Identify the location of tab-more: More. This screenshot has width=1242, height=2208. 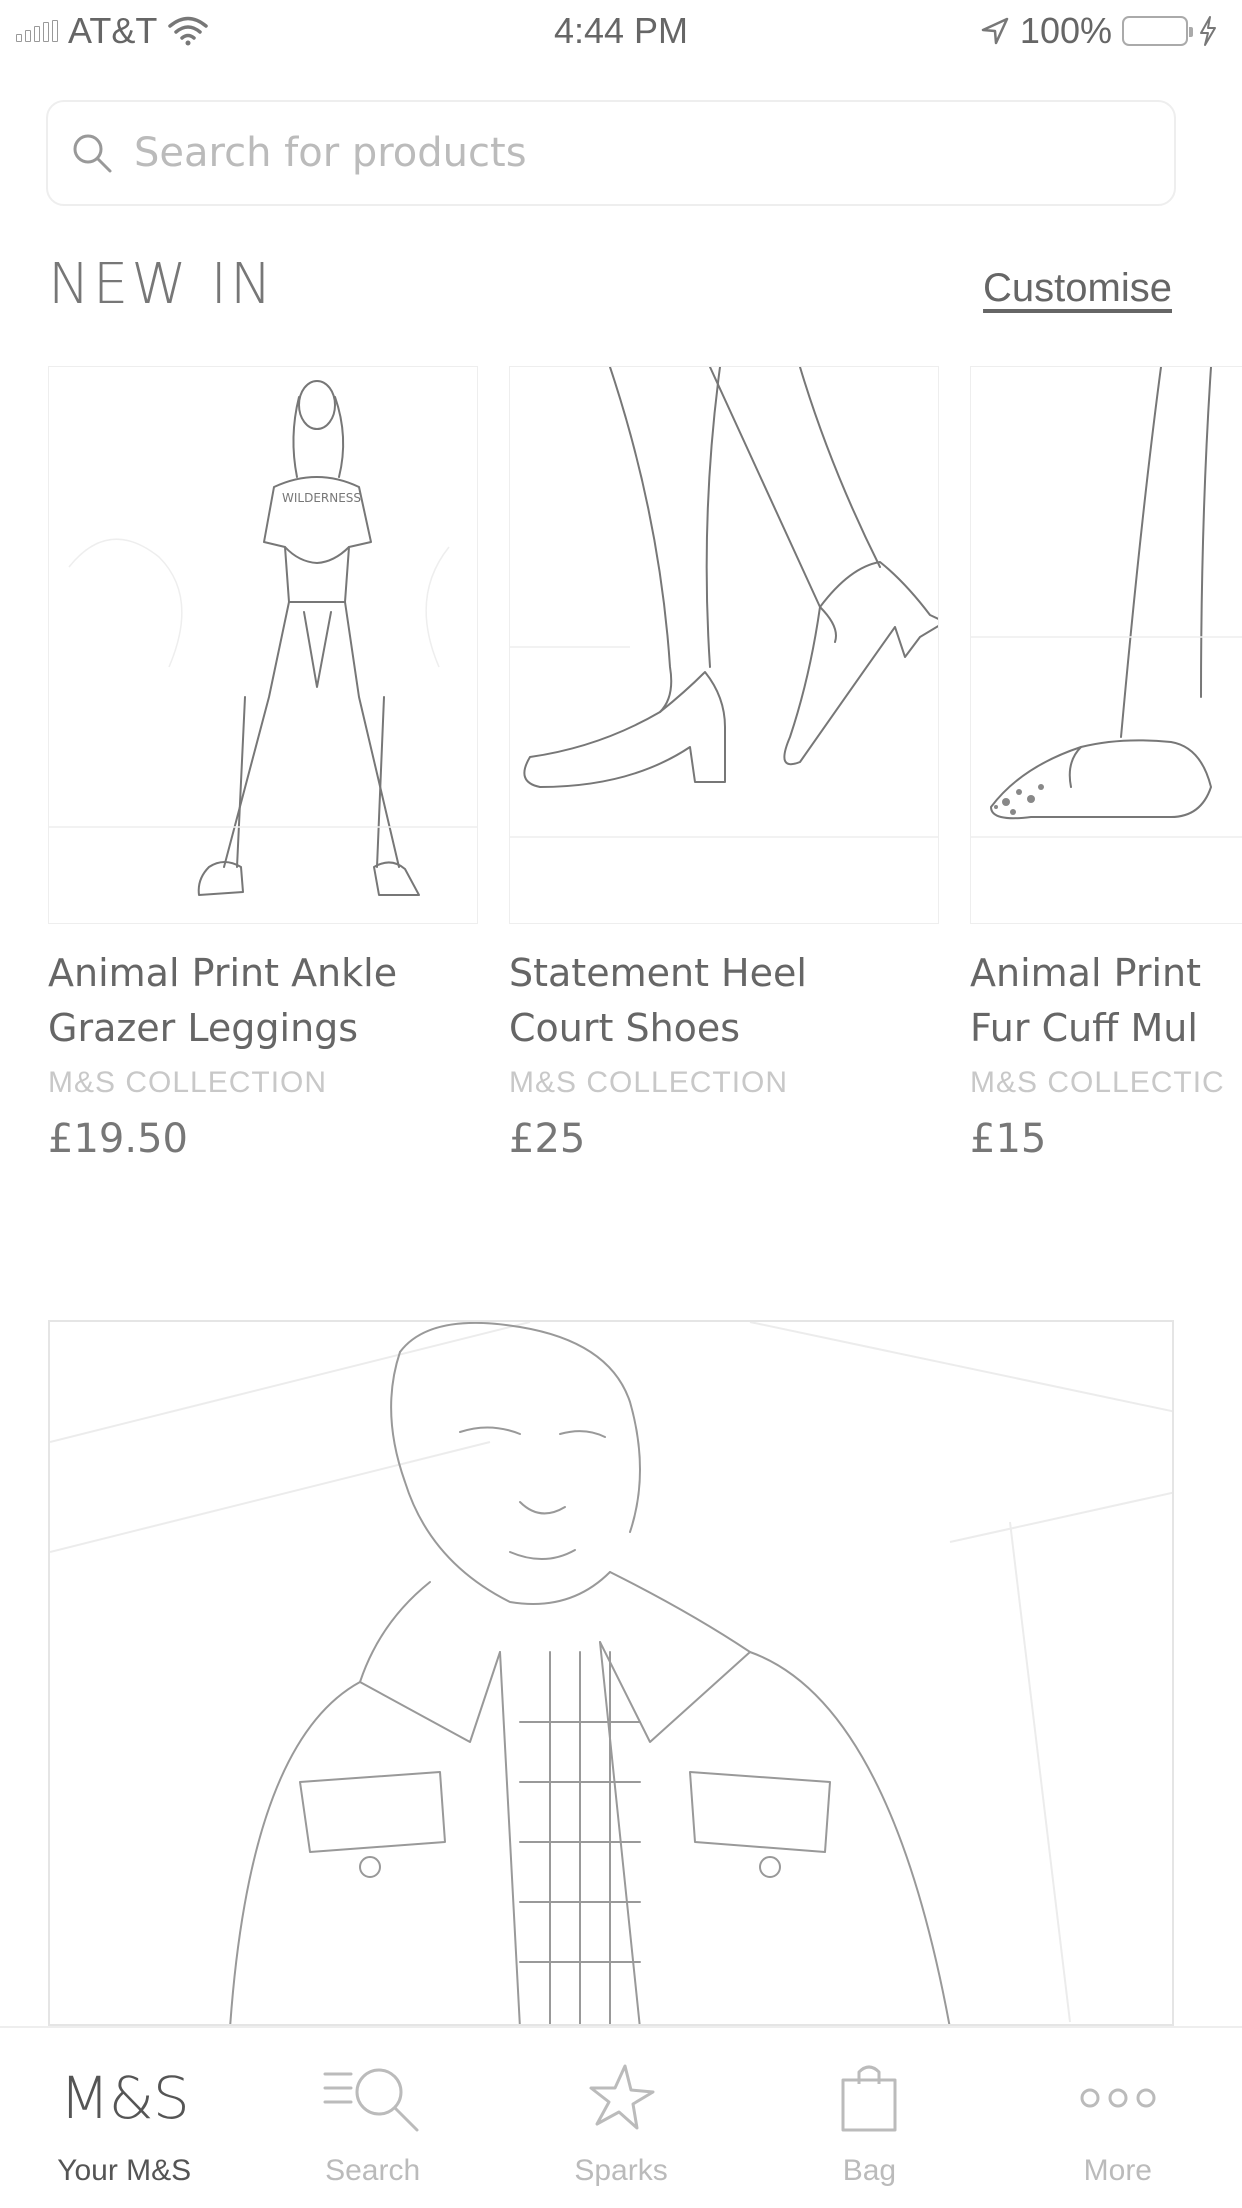
(1118, 2118).